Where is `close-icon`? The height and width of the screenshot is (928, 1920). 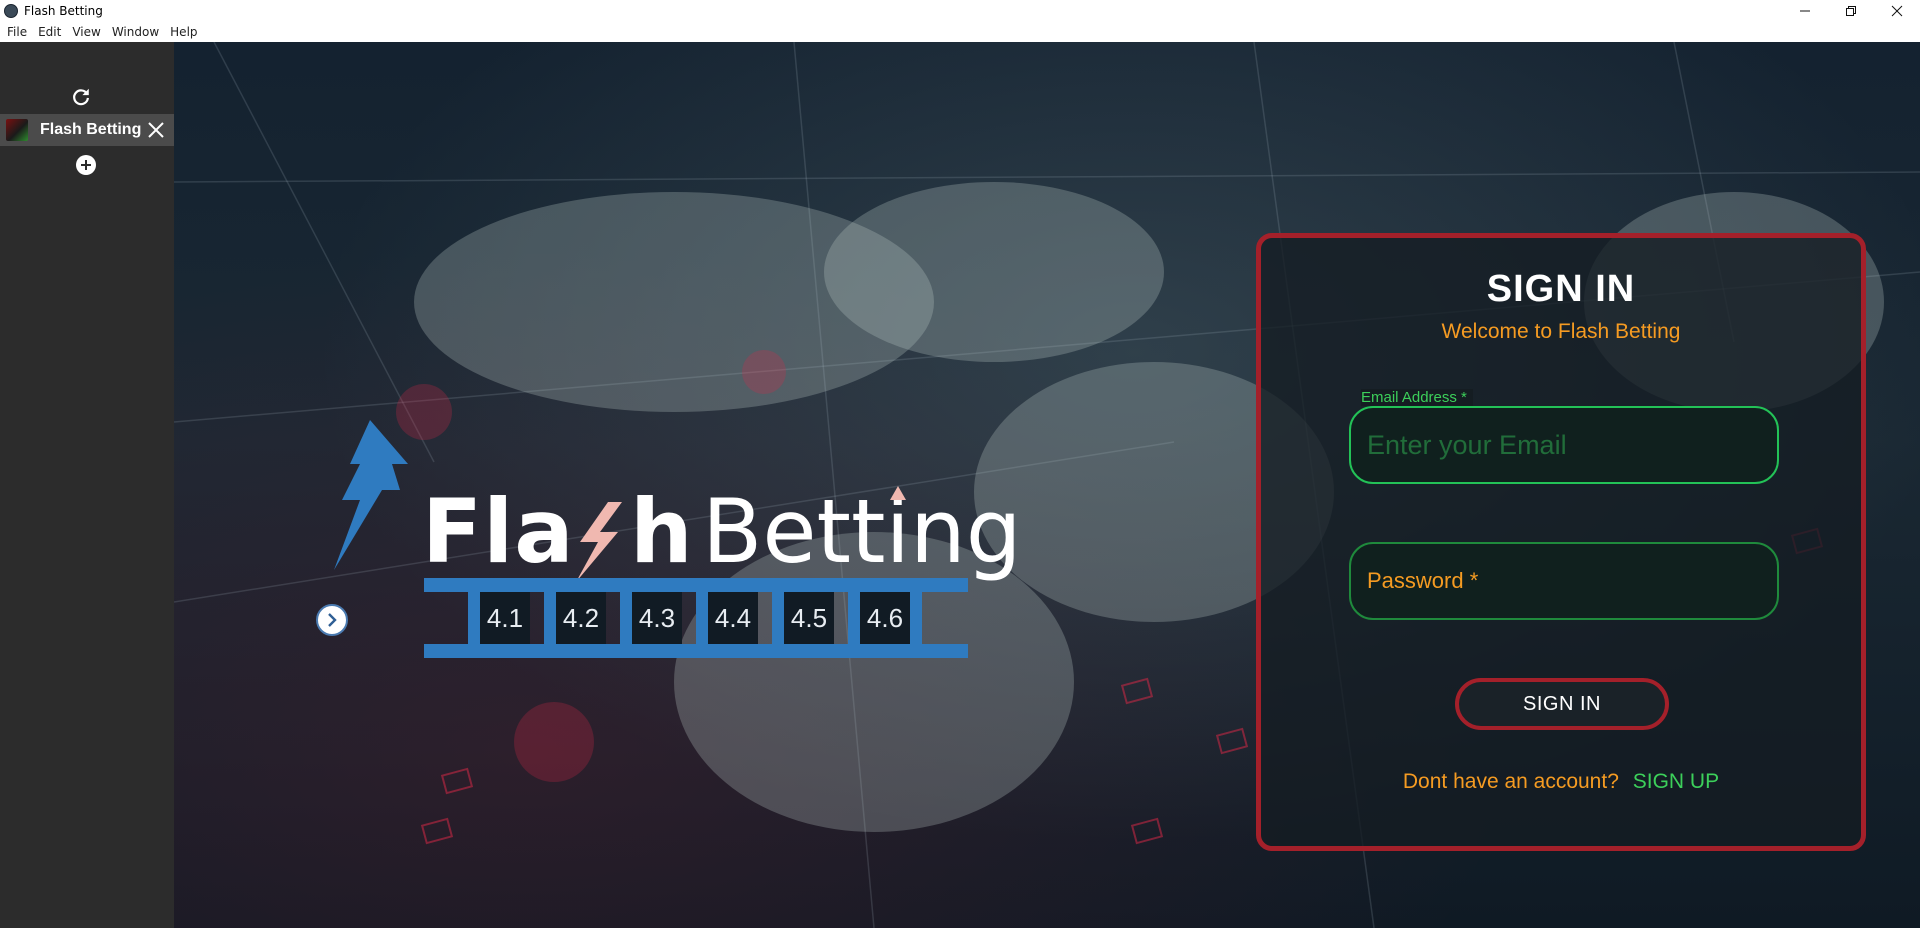
close-icon is located at coordinates (1897, 11).